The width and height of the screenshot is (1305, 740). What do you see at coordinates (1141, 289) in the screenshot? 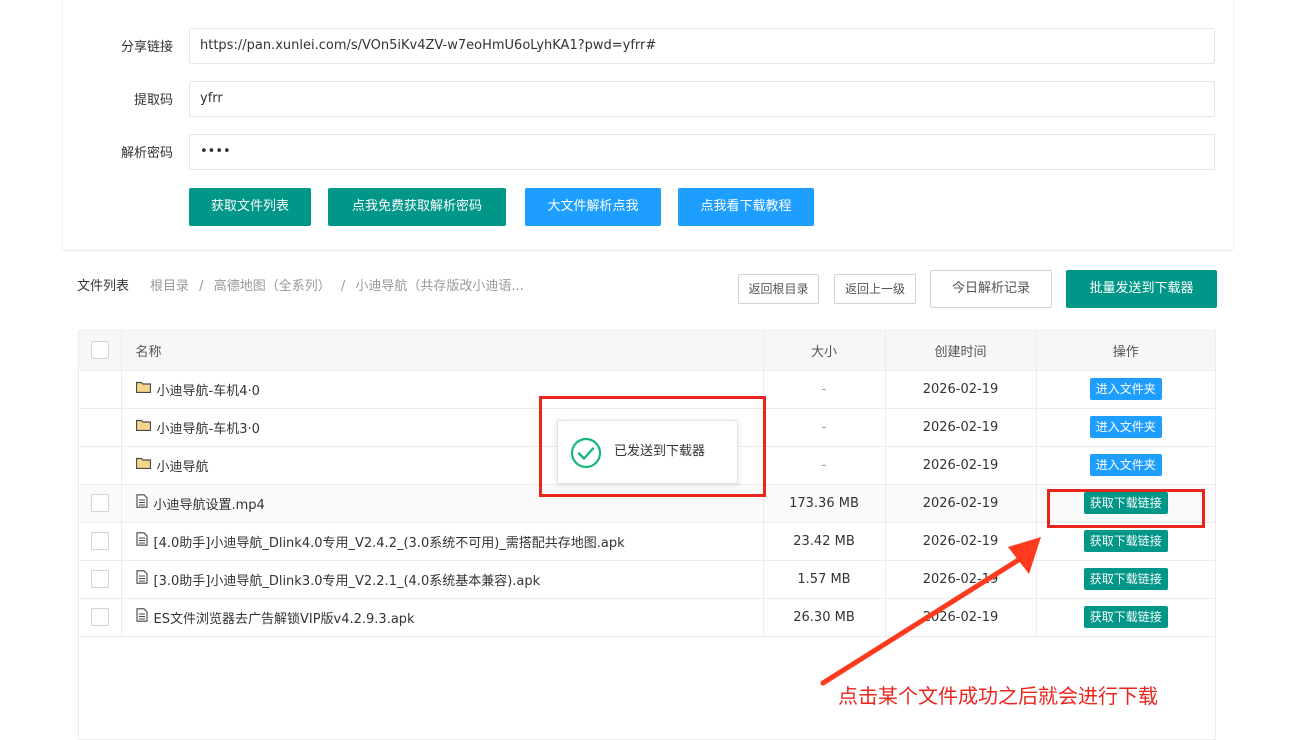
I see `batch-send-button: 批量发送到下载器` at bounding box center [1141, 289].